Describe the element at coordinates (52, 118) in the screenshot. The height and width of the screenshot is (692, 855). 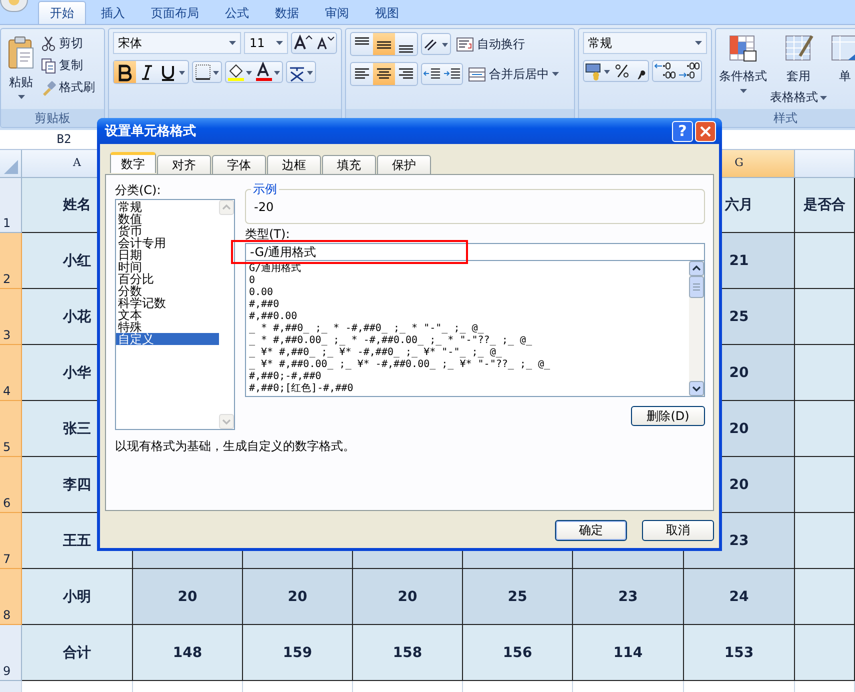
I see `group-label: 剪贴板` at that location.